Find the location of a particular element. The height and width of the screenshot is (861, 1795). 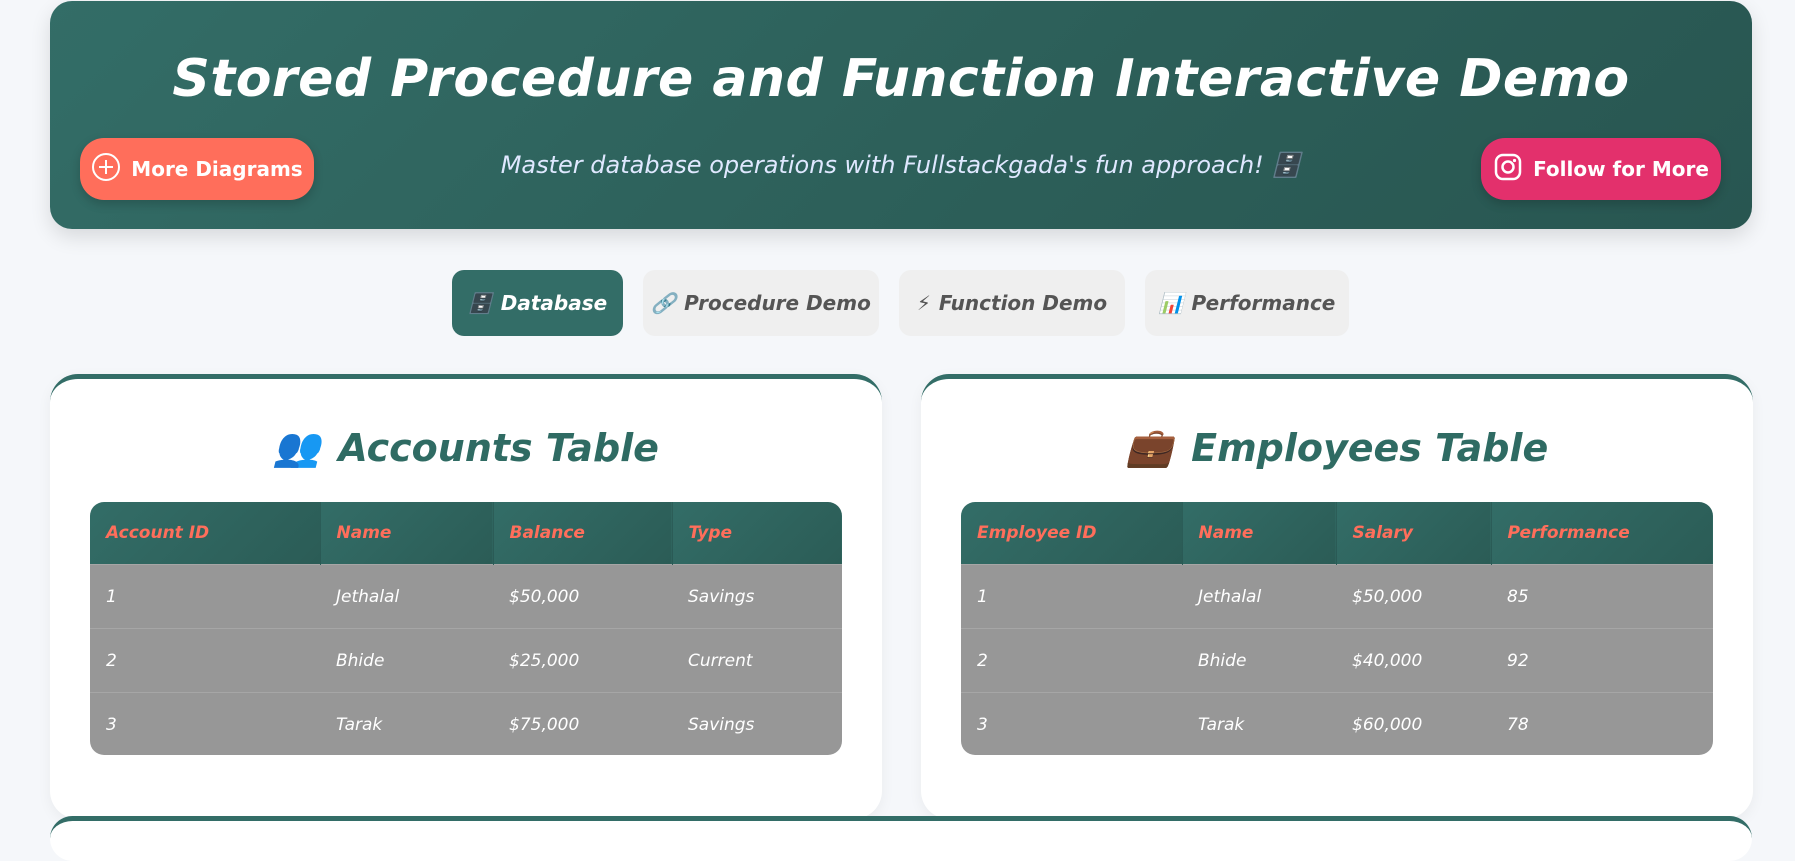

next-section-card is located at coordinates (901, 838).